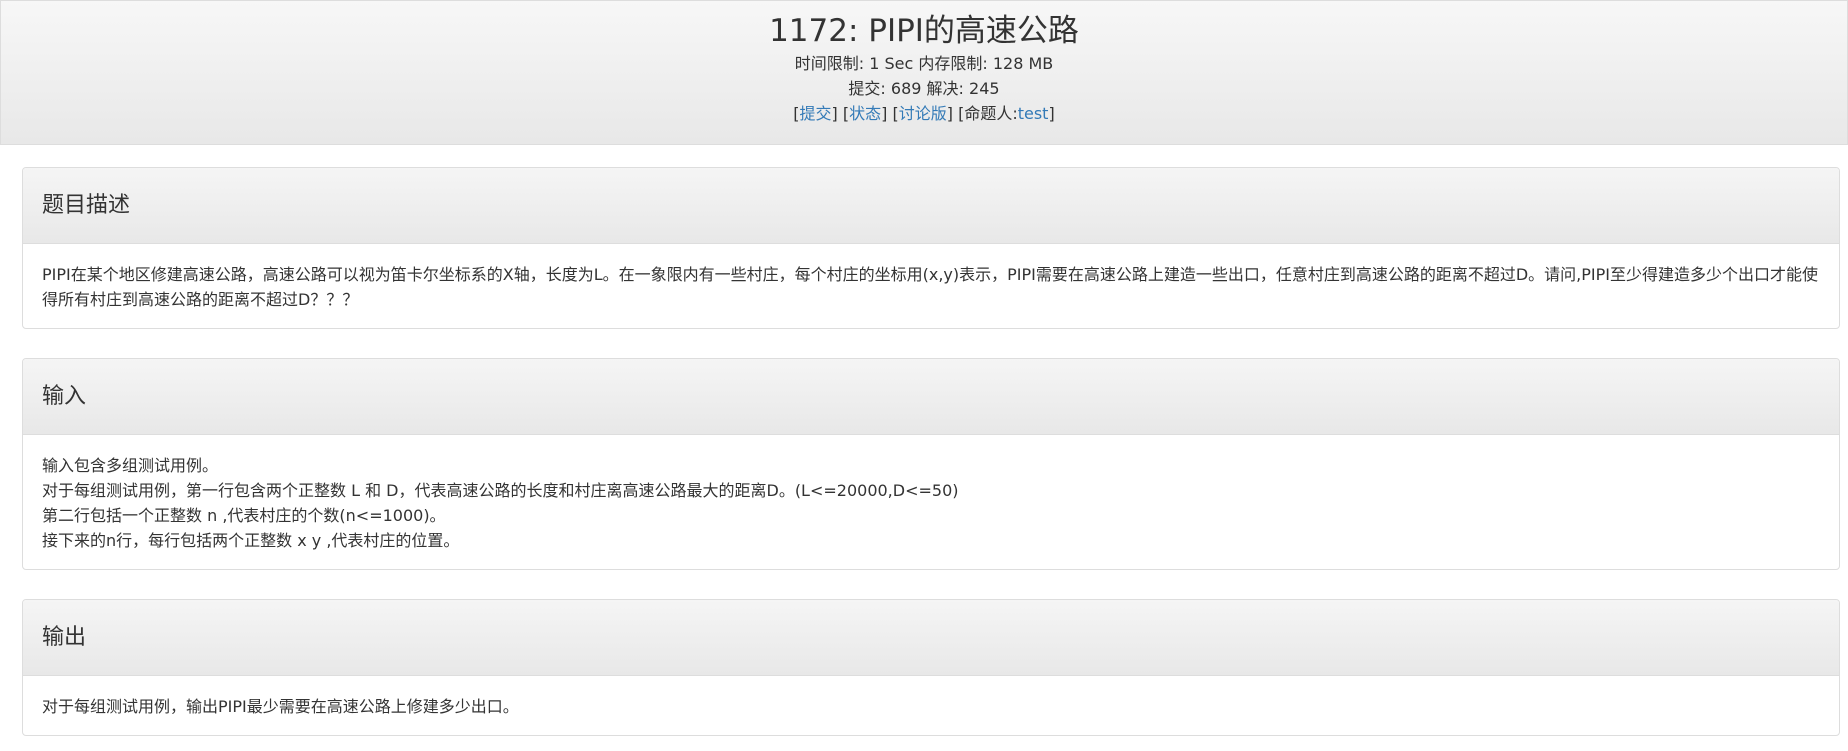 The image size is (1848, 751). I want to click on output-text: 对于每组测试用例，输出PIPI最少需要在高速公路上修建多少出口。, so click(280, 706).